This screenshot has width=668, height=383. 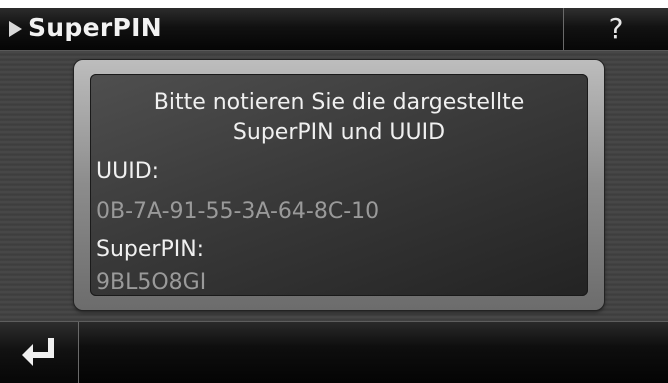 I want to click on title-bar: SuperPIN ?, so click(x=334, y=29).